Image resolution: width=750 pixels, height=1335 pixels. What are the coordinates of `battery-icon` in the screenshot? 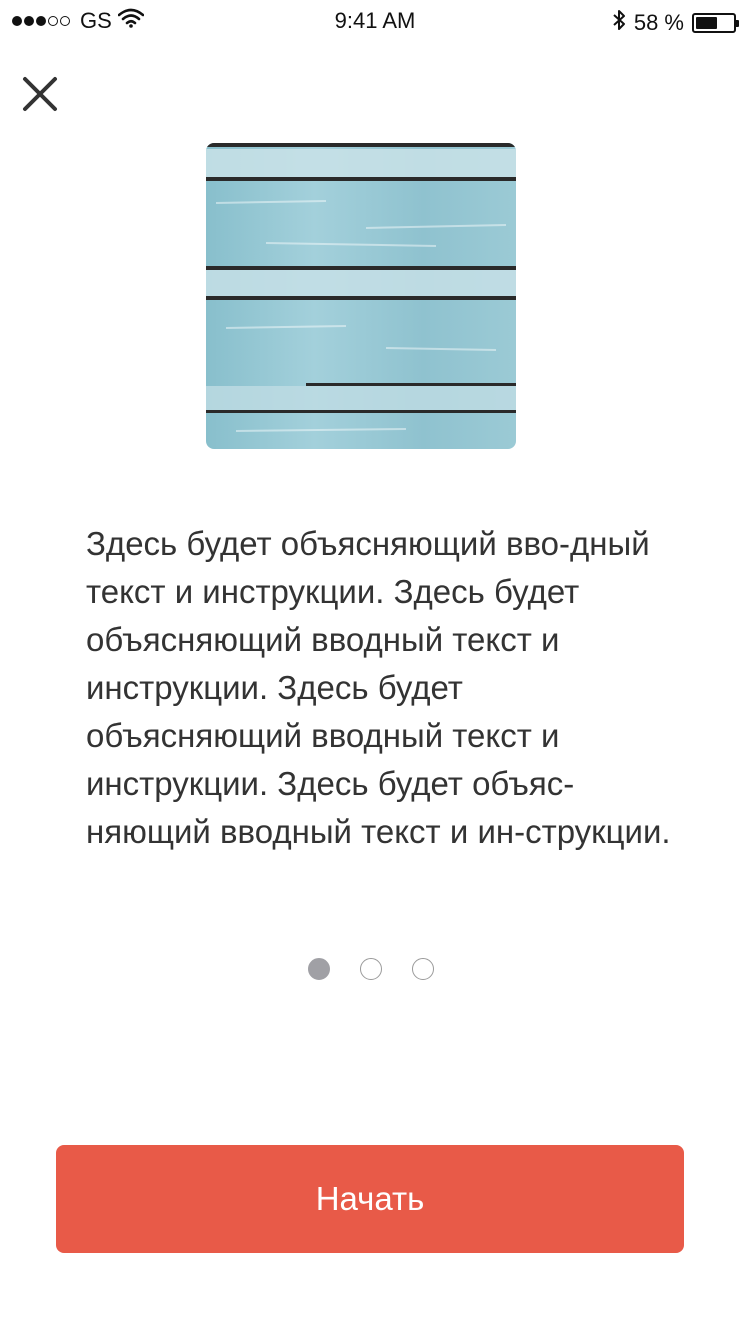 It's located at (715, 23).